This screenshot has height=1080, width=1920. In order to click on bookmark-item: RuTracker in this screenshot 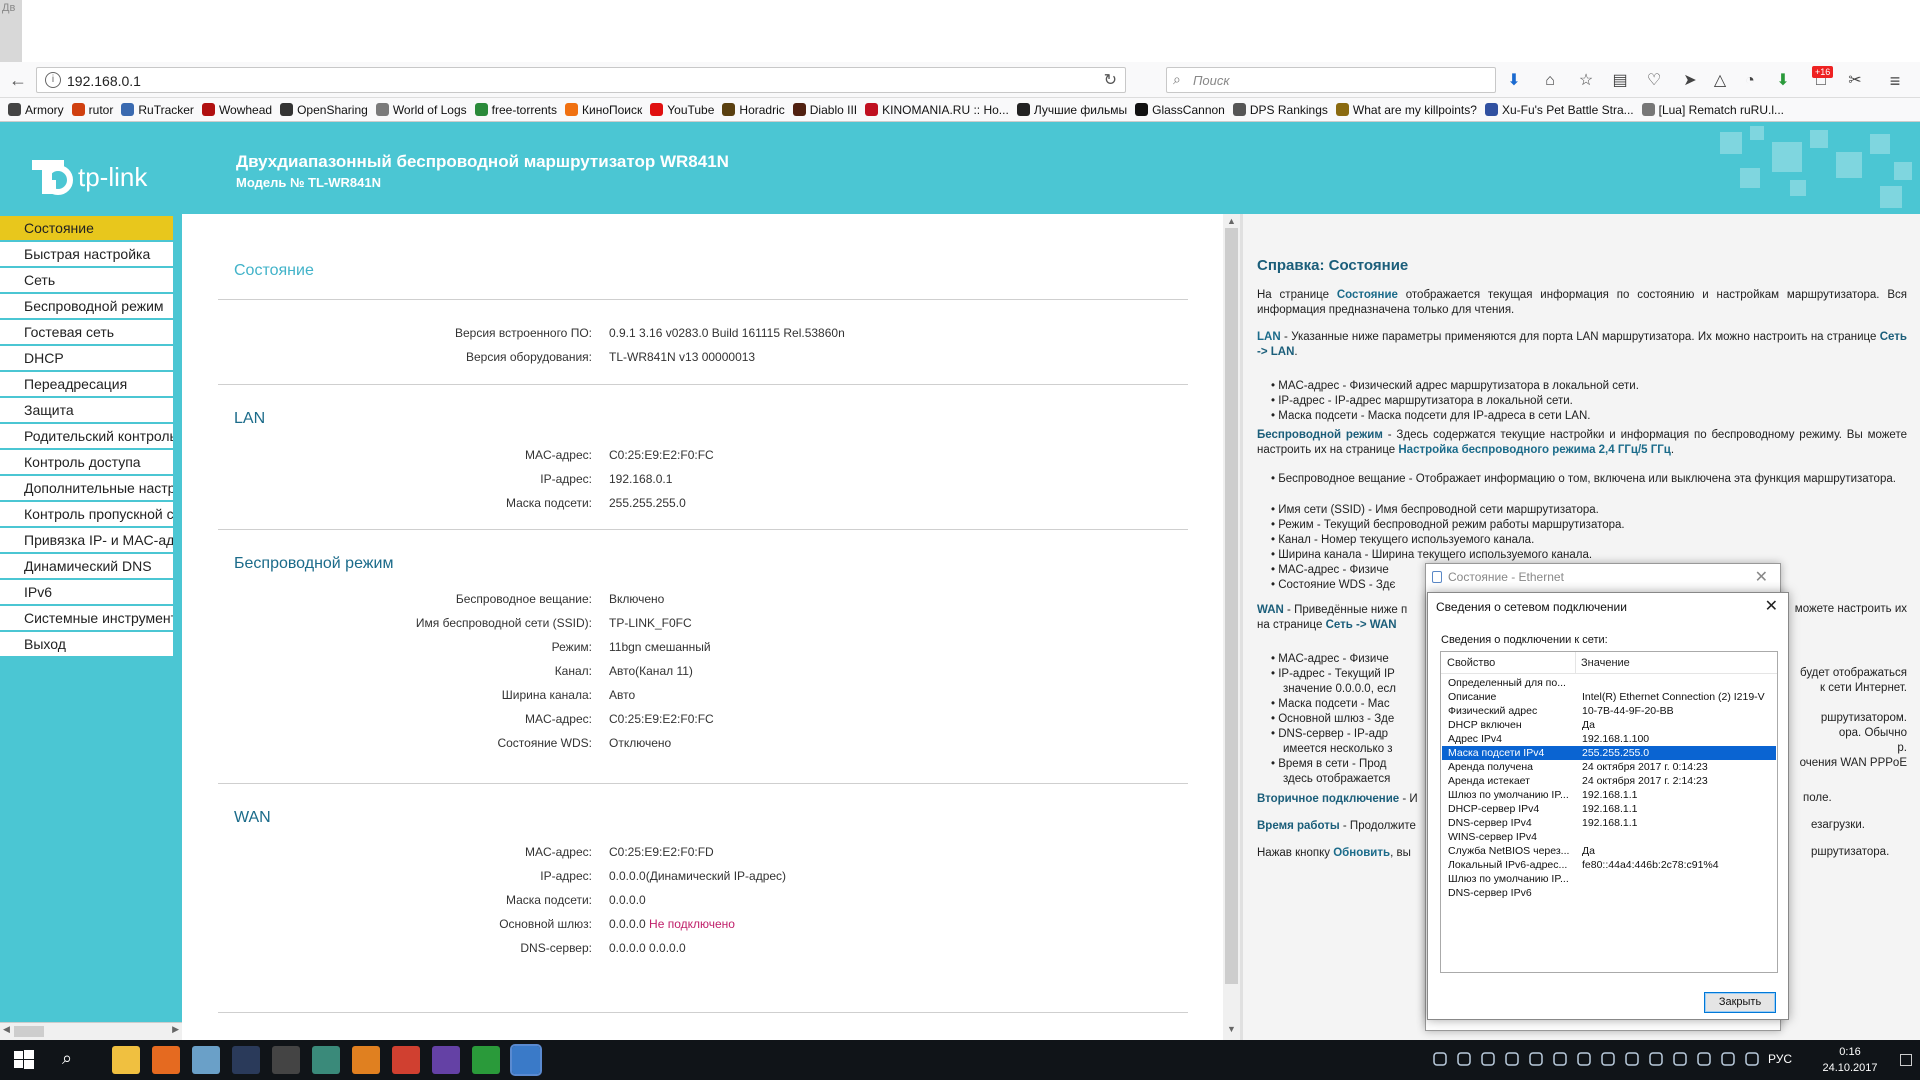, I will do `click(153, 110)`.